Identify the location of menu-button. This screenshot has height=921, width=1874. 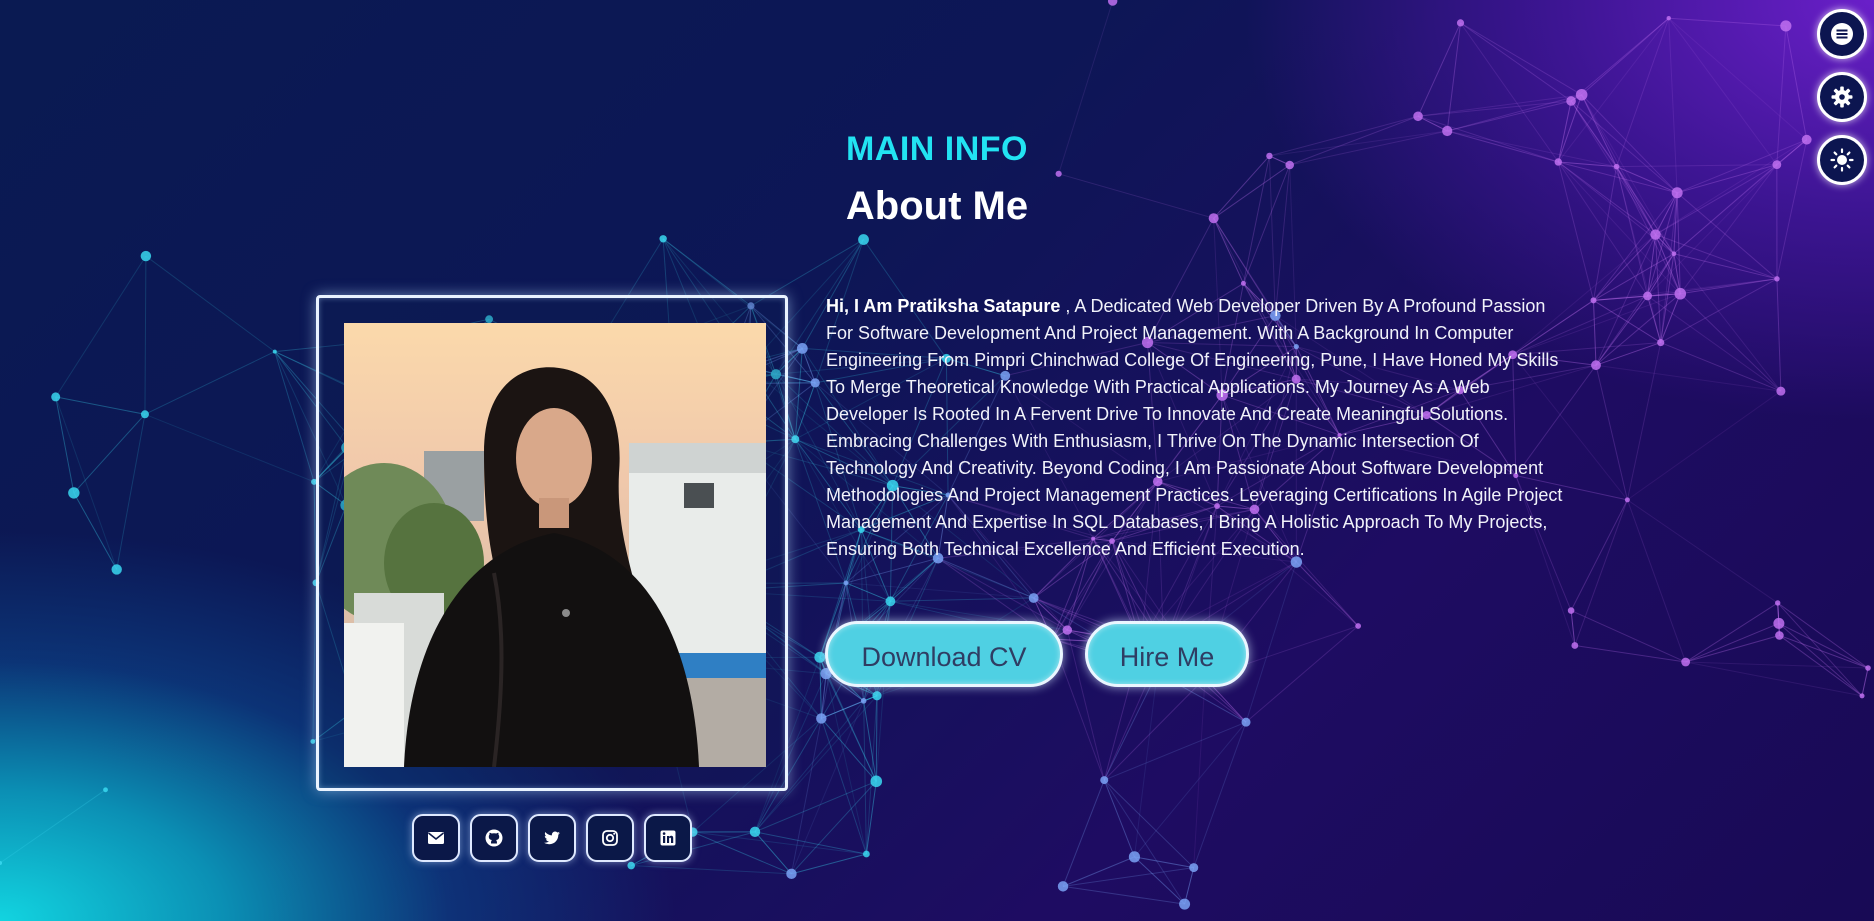
(1842, 34).